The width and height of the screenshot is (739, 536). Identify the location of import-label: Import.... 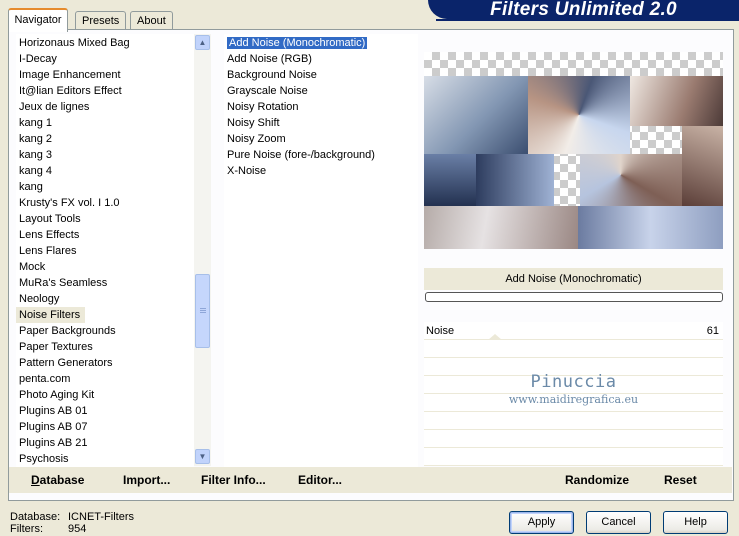
(147, 480).